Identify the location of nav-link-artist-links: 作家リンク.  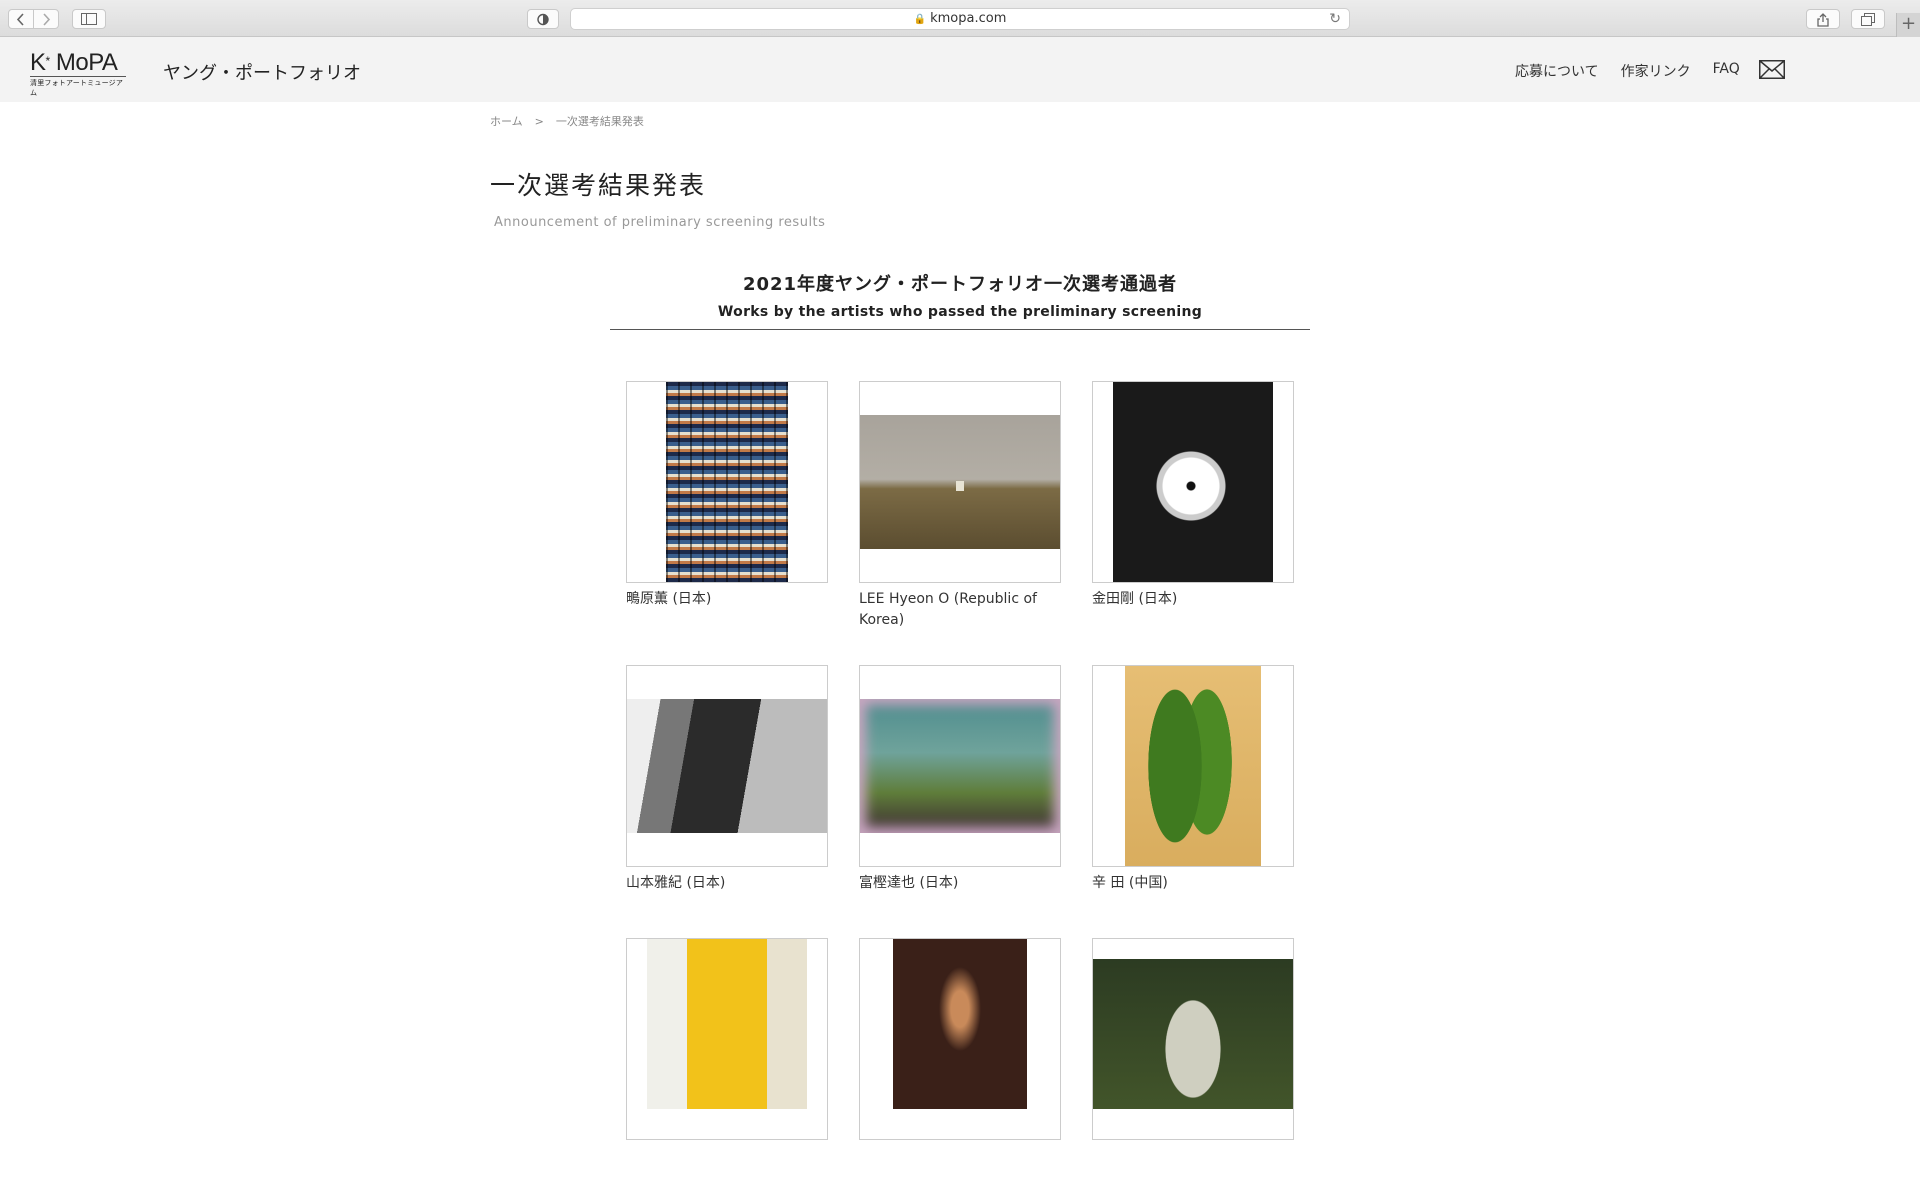
(1656, 71).